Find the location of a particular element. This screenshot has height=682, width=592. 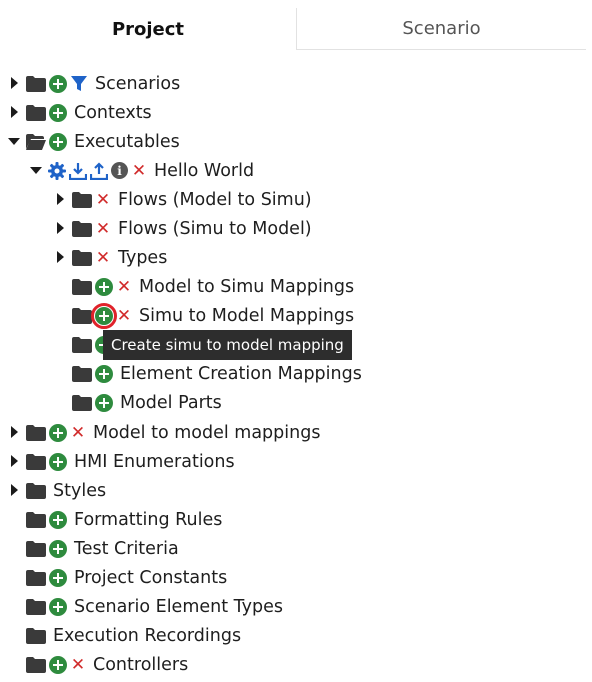

tree-item-test-criteria: Test Criteria is located at coordinates (102, 548).